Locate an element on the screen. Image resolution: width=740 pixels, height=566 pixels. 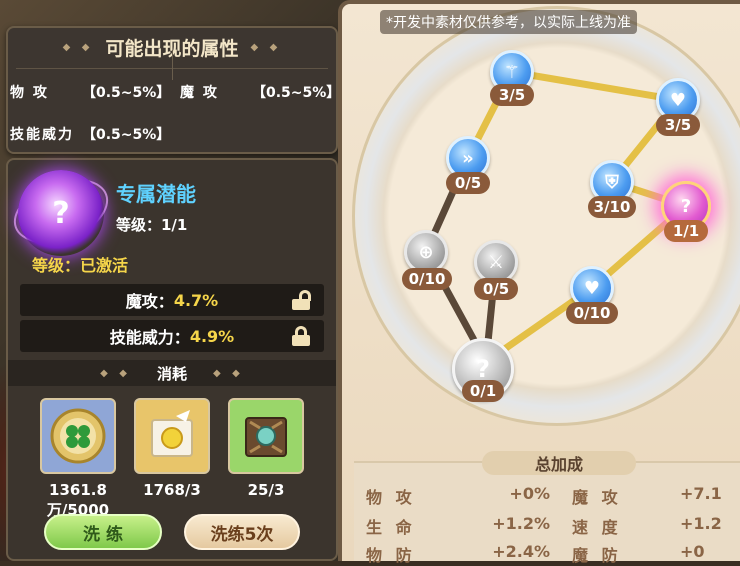
potential-icon: ? is located at coordinates (686, 206).